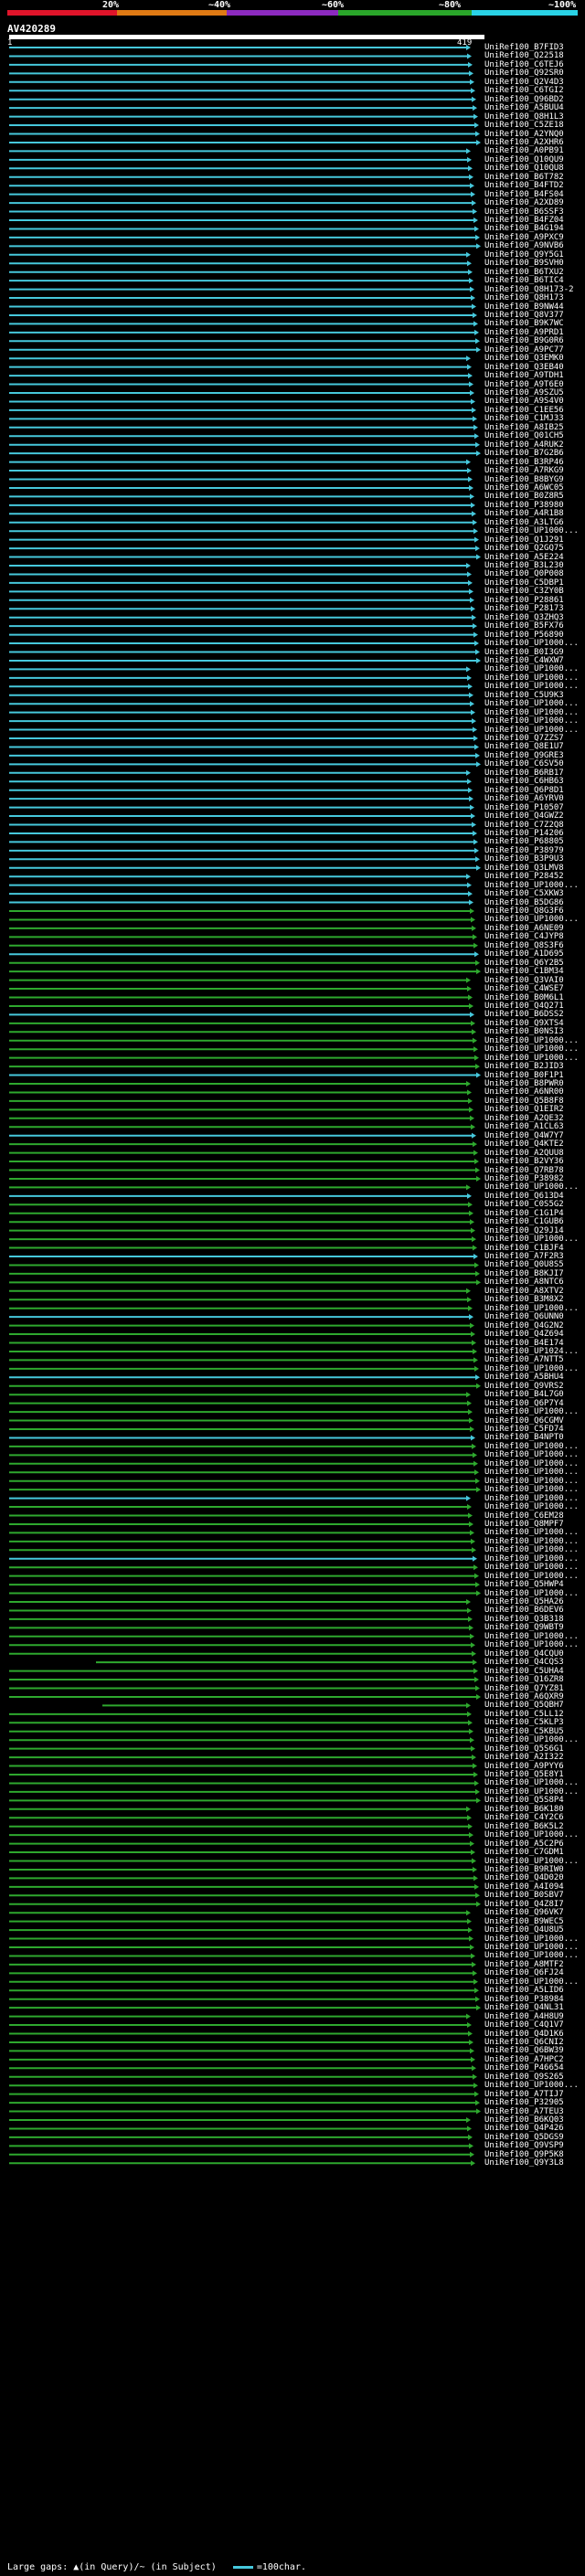  Describe the element at coordinates (524, 1300) in the screenshot. I see `hit-label: UniRef100_B3M8X2` at that location.